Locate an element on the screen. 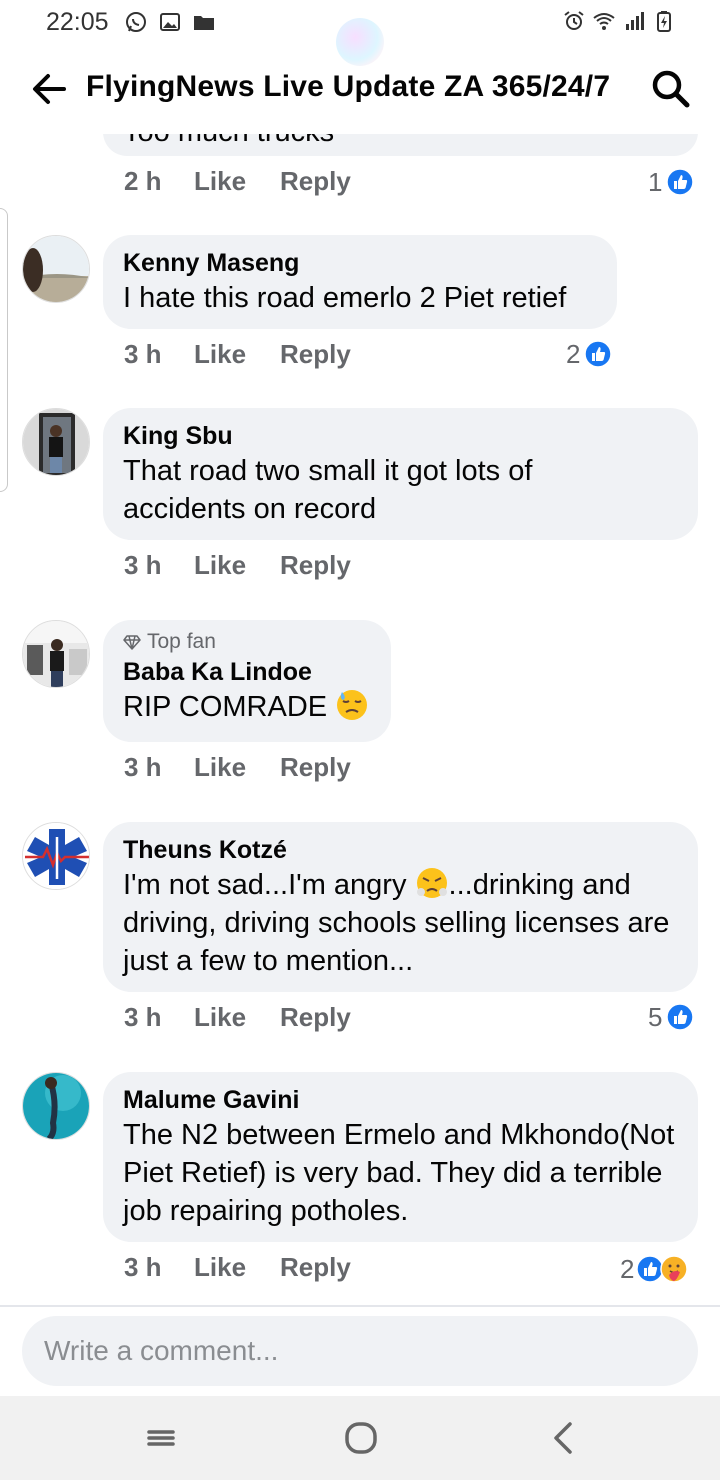  comment-author: Kenny Maseng is located at coordinates (360, 263).